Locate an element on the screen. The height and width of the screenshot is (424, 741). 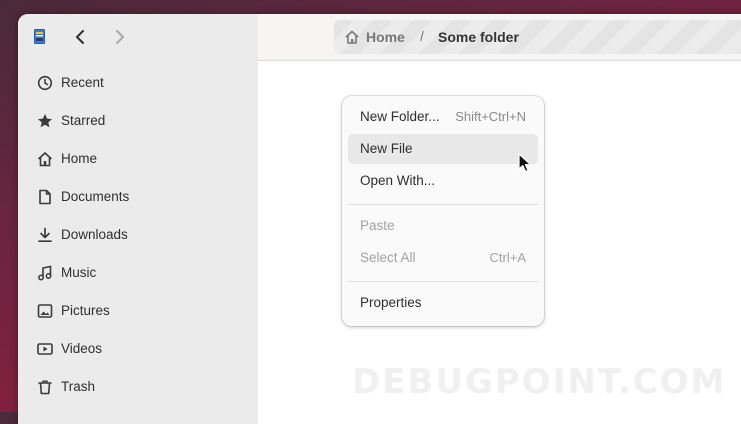
forward-button is located at coordinates (119, 37).